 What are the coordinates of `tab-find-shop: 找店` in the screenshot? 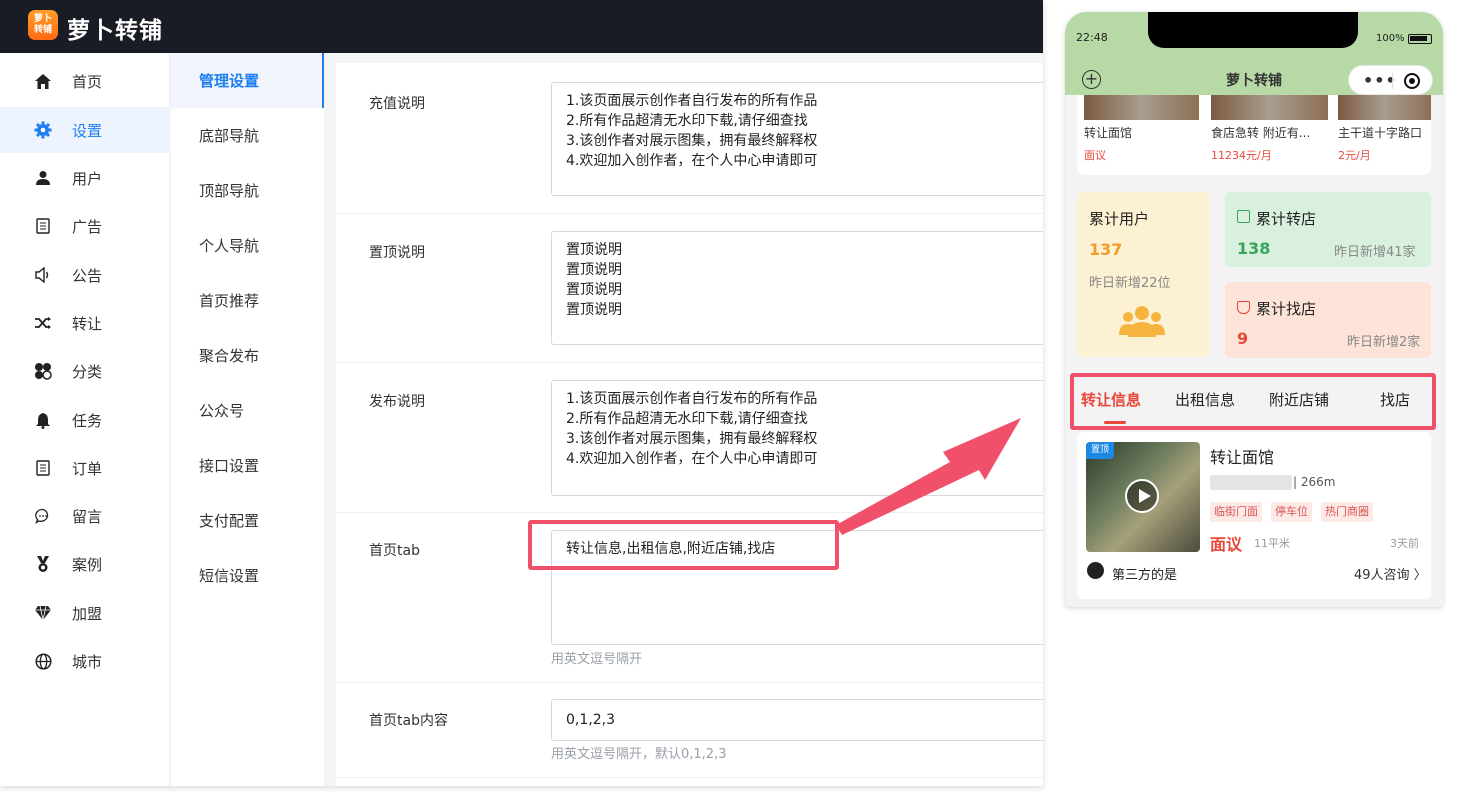 It's located at (1395, 399).